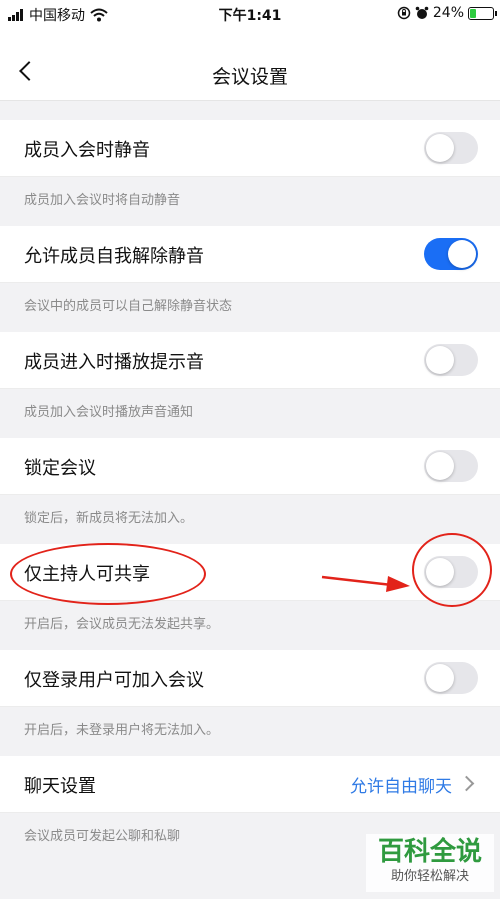 This screenshot has height=899, width=500. Describe the element at coordinates (114, 256) in the screenshot. I see `setting-label: 允许成员自我解除静音` at that location.